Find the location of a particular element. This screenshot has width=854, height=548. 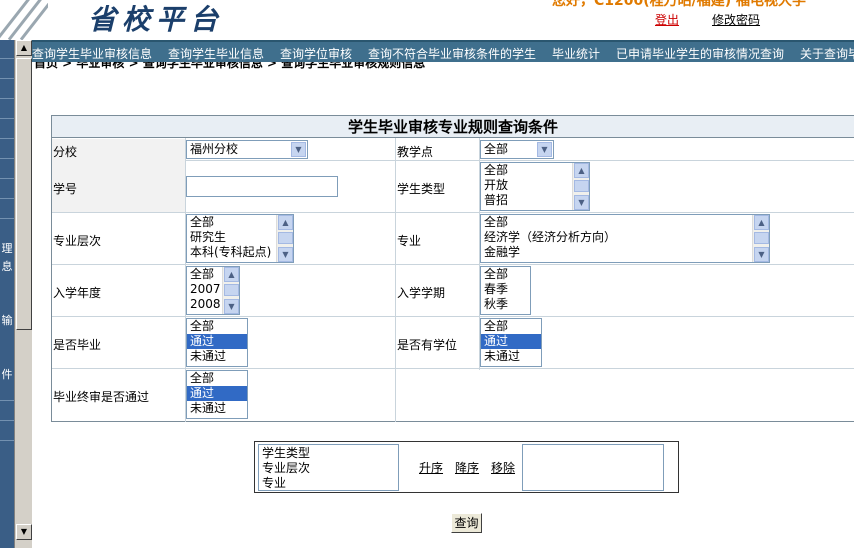

teaching-point-select: 全部 ▼ is located at coordinates (517, 149).